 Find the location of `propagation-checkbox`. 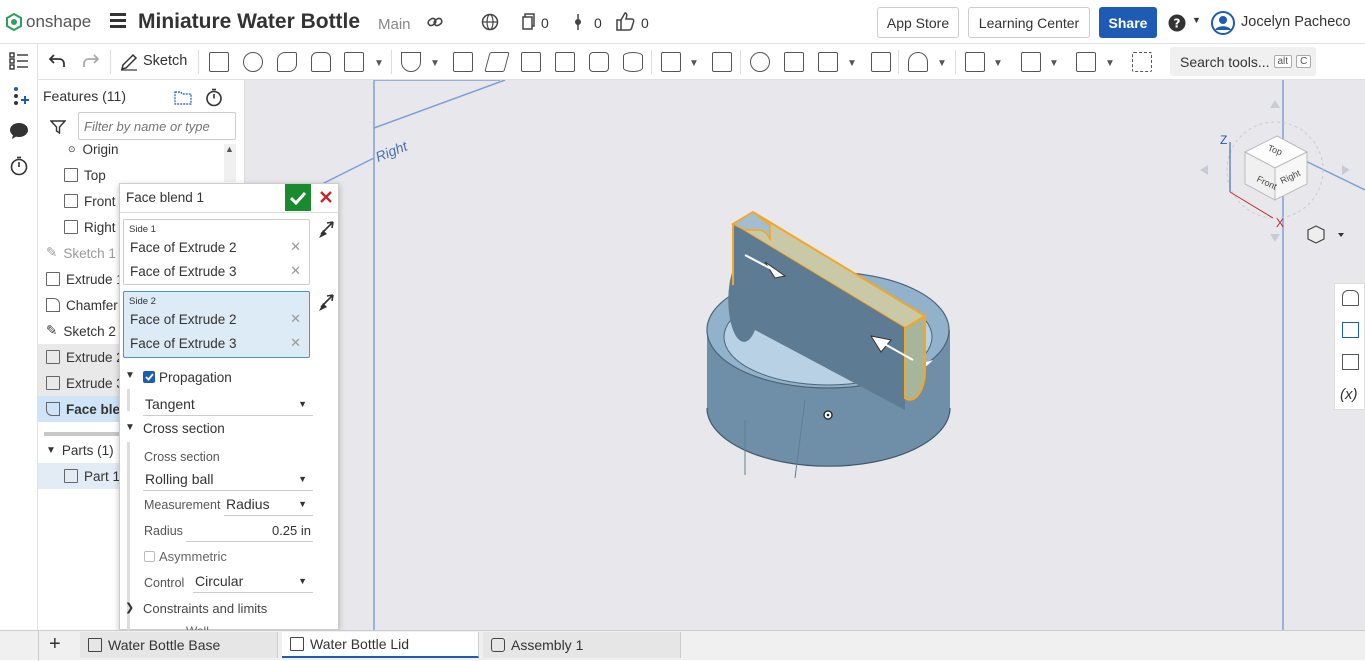

propagation-checkbox is located at coordinates (149, 377).